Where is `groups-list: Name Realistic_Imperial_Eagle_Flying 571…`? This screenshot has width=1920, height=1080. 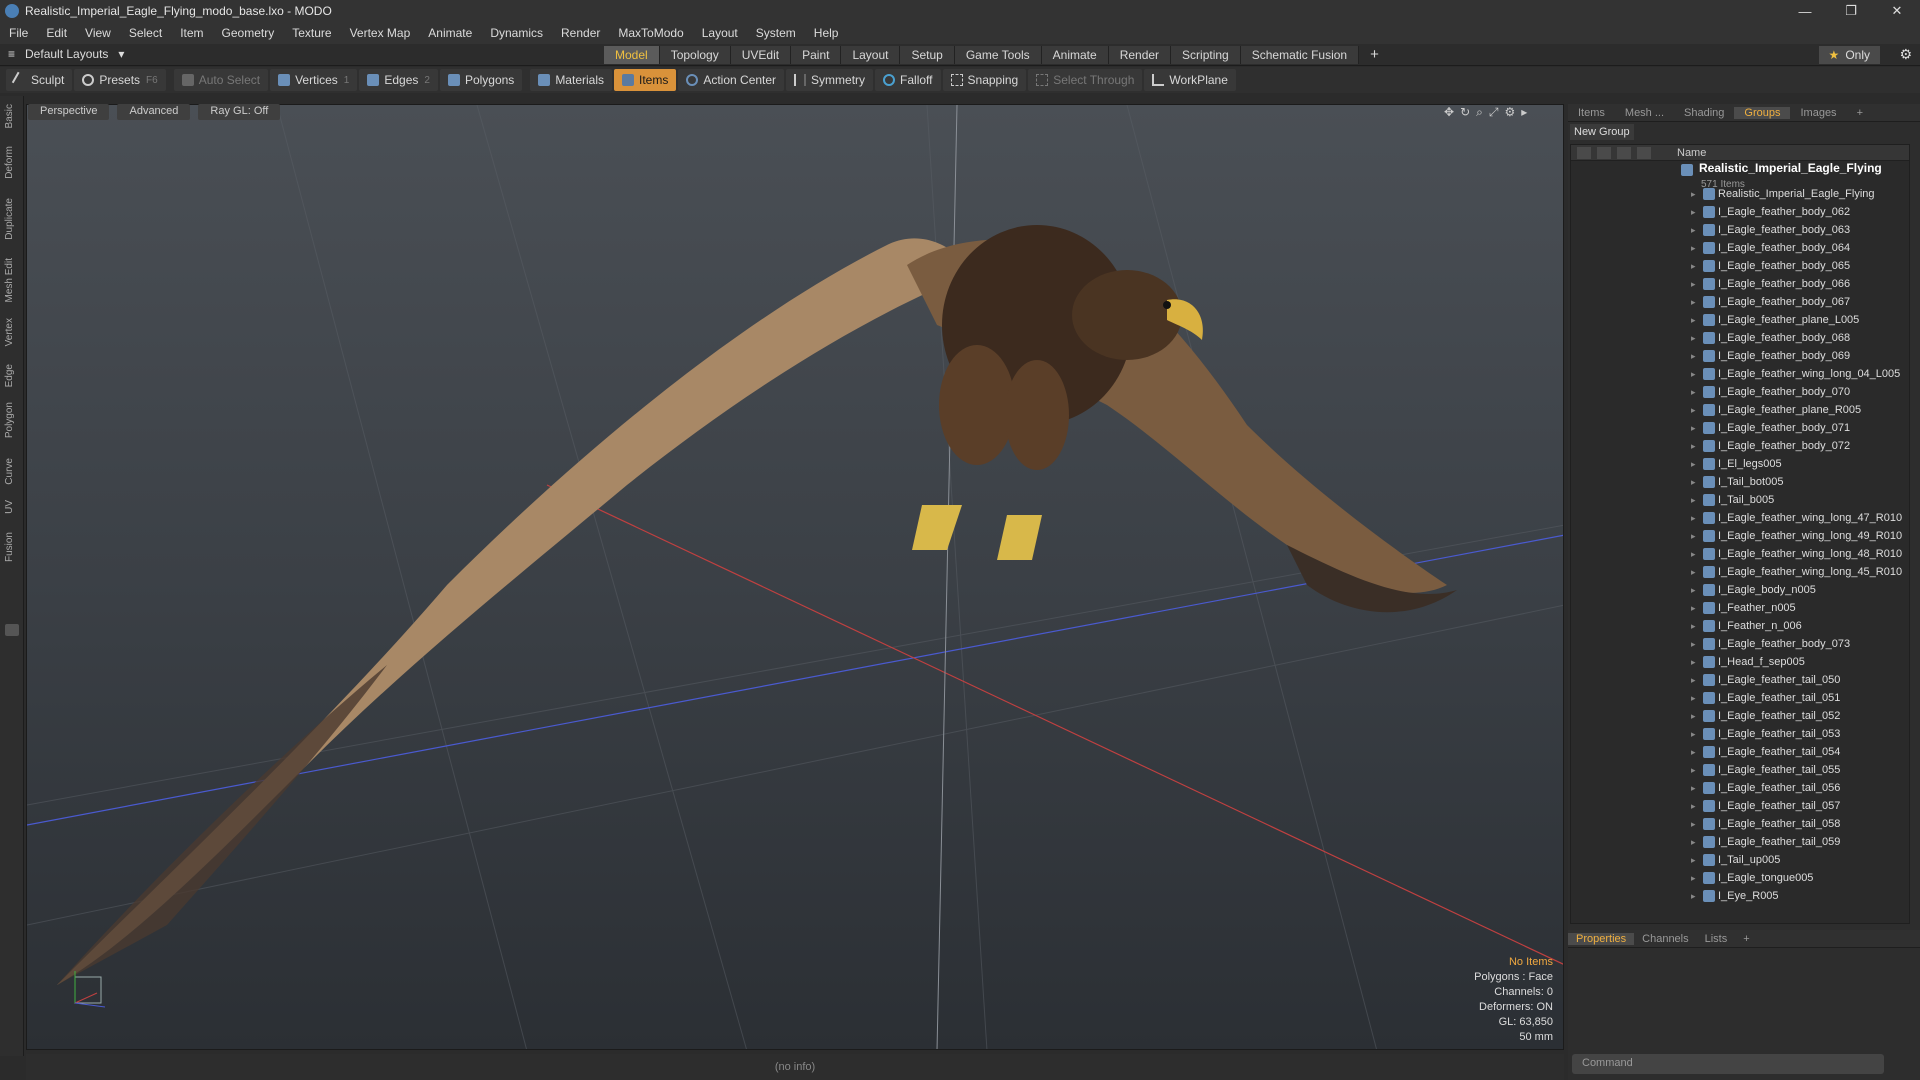
groups-list: Name Realistic_Imperial_Eagle_Flying 571… is located at coordinates (1740, 534).